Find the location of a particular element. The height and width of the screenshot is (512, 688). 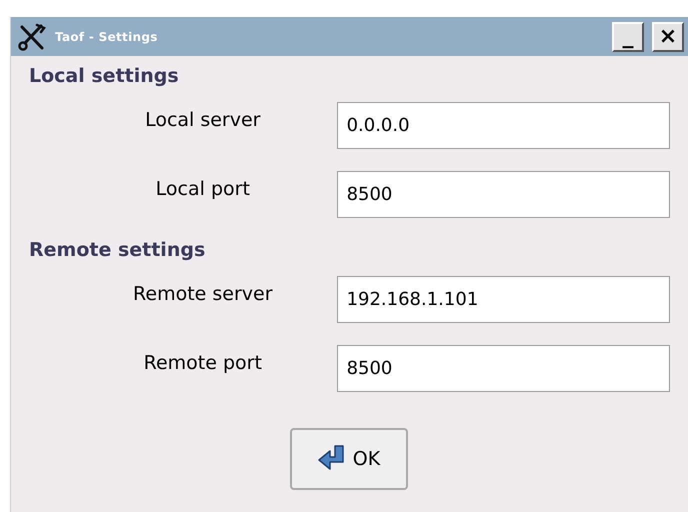

ok-button: OK is located at coordinates (349, 459).